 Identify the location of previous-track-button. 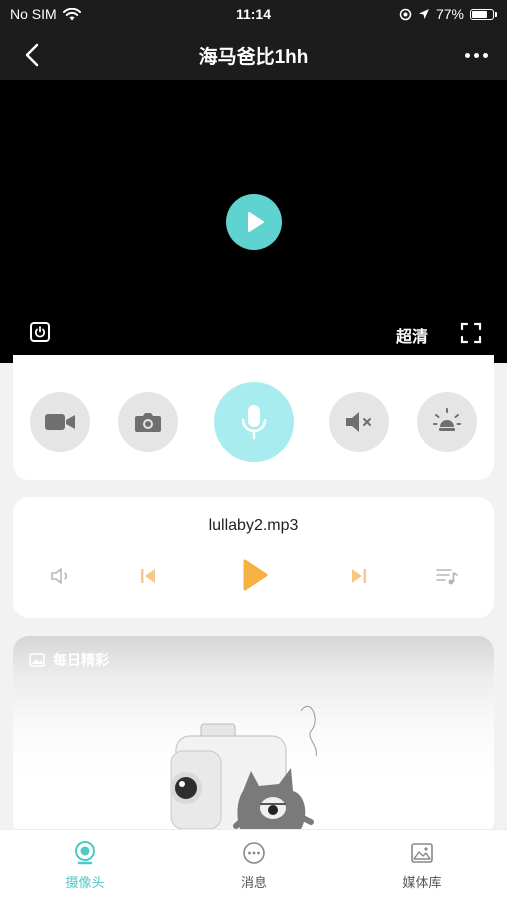
(148, 576).